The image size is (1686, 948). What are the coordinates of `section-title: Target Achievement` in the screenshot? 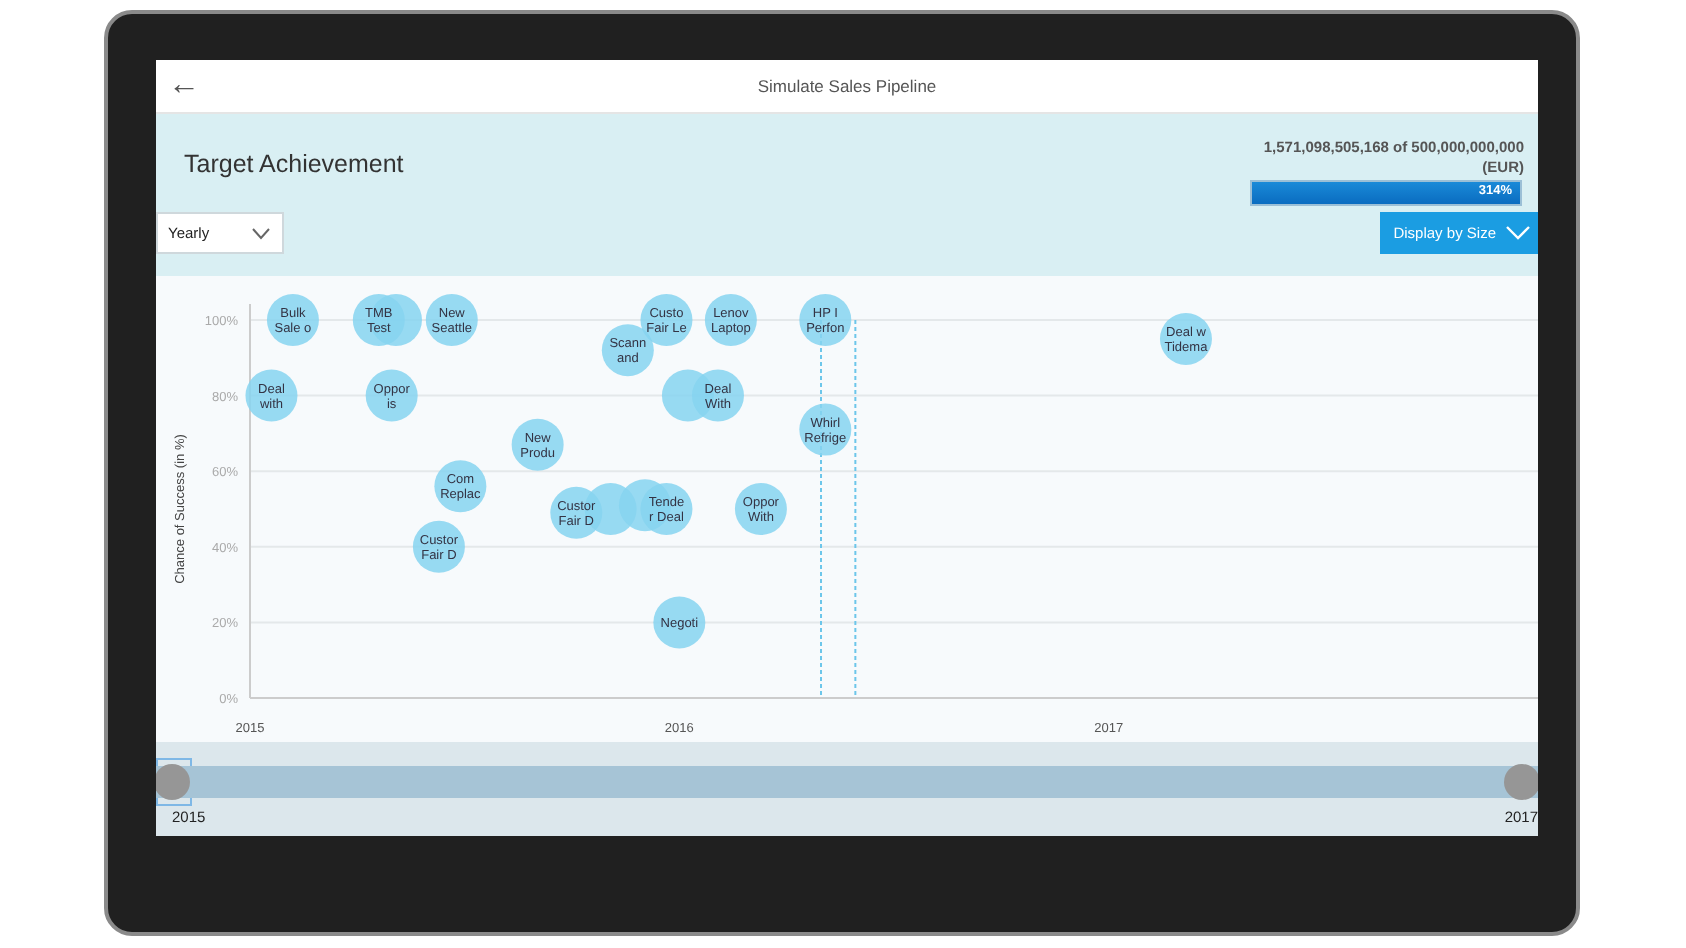 It's located at (294, 164).